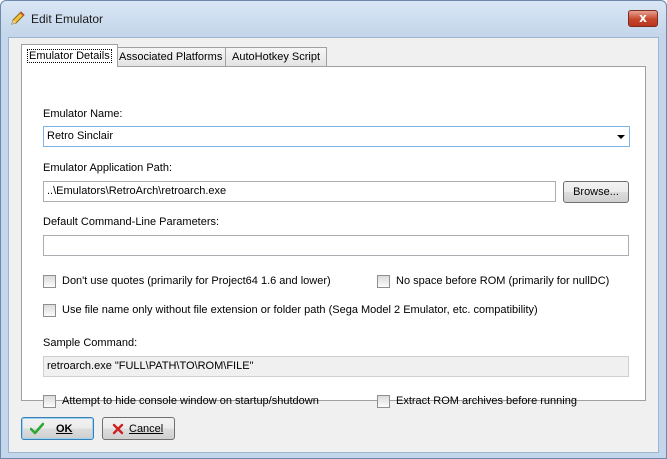 Image resolution: width=667 pixels, height=459 pixels. I want to click on ok-button: OK, so click(57, 428).